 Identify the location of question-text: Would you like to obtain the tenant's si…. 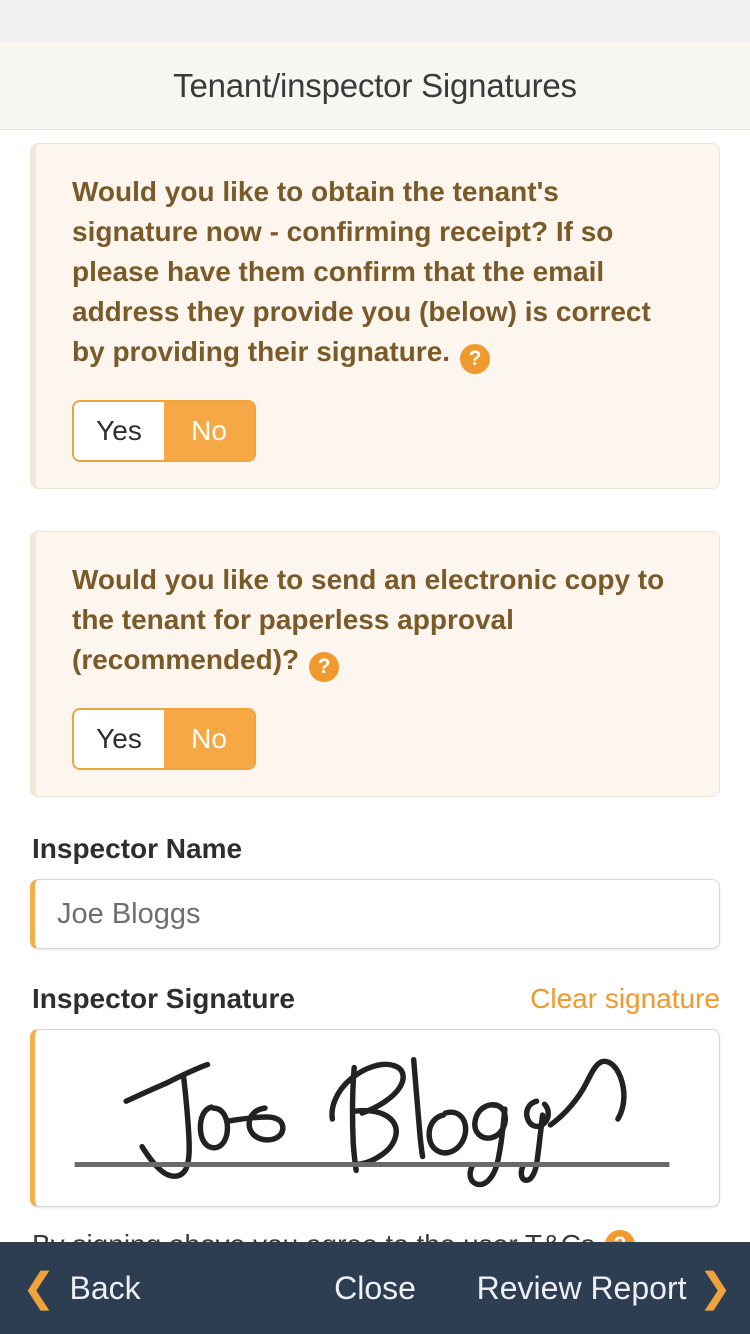
(361, 271).